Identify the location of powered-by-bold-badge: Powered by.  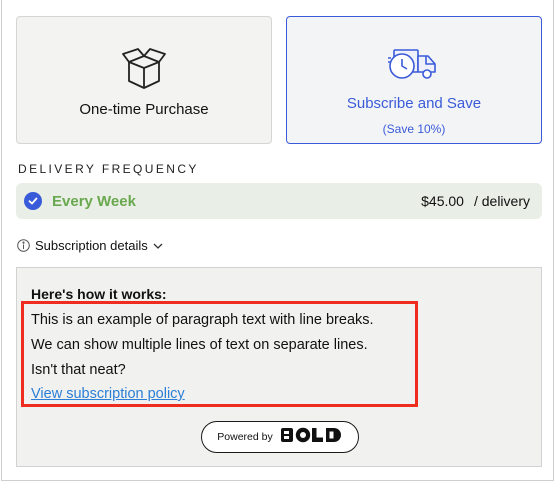
(280, 437).